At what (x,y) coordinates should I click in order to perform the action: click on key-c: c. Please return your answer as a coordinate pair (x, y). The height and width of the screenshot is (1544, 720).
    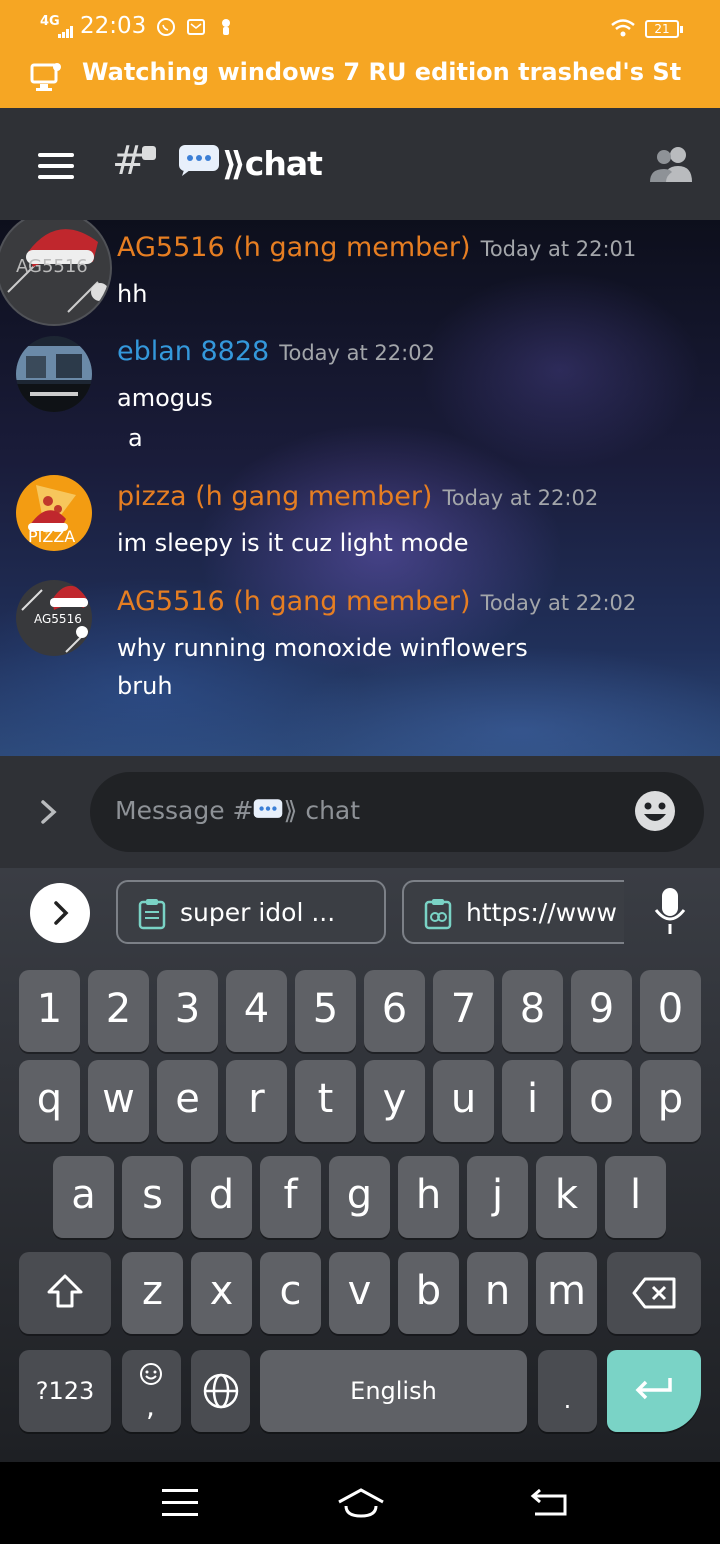
    Looking at the image, I should click on (290, 1293).